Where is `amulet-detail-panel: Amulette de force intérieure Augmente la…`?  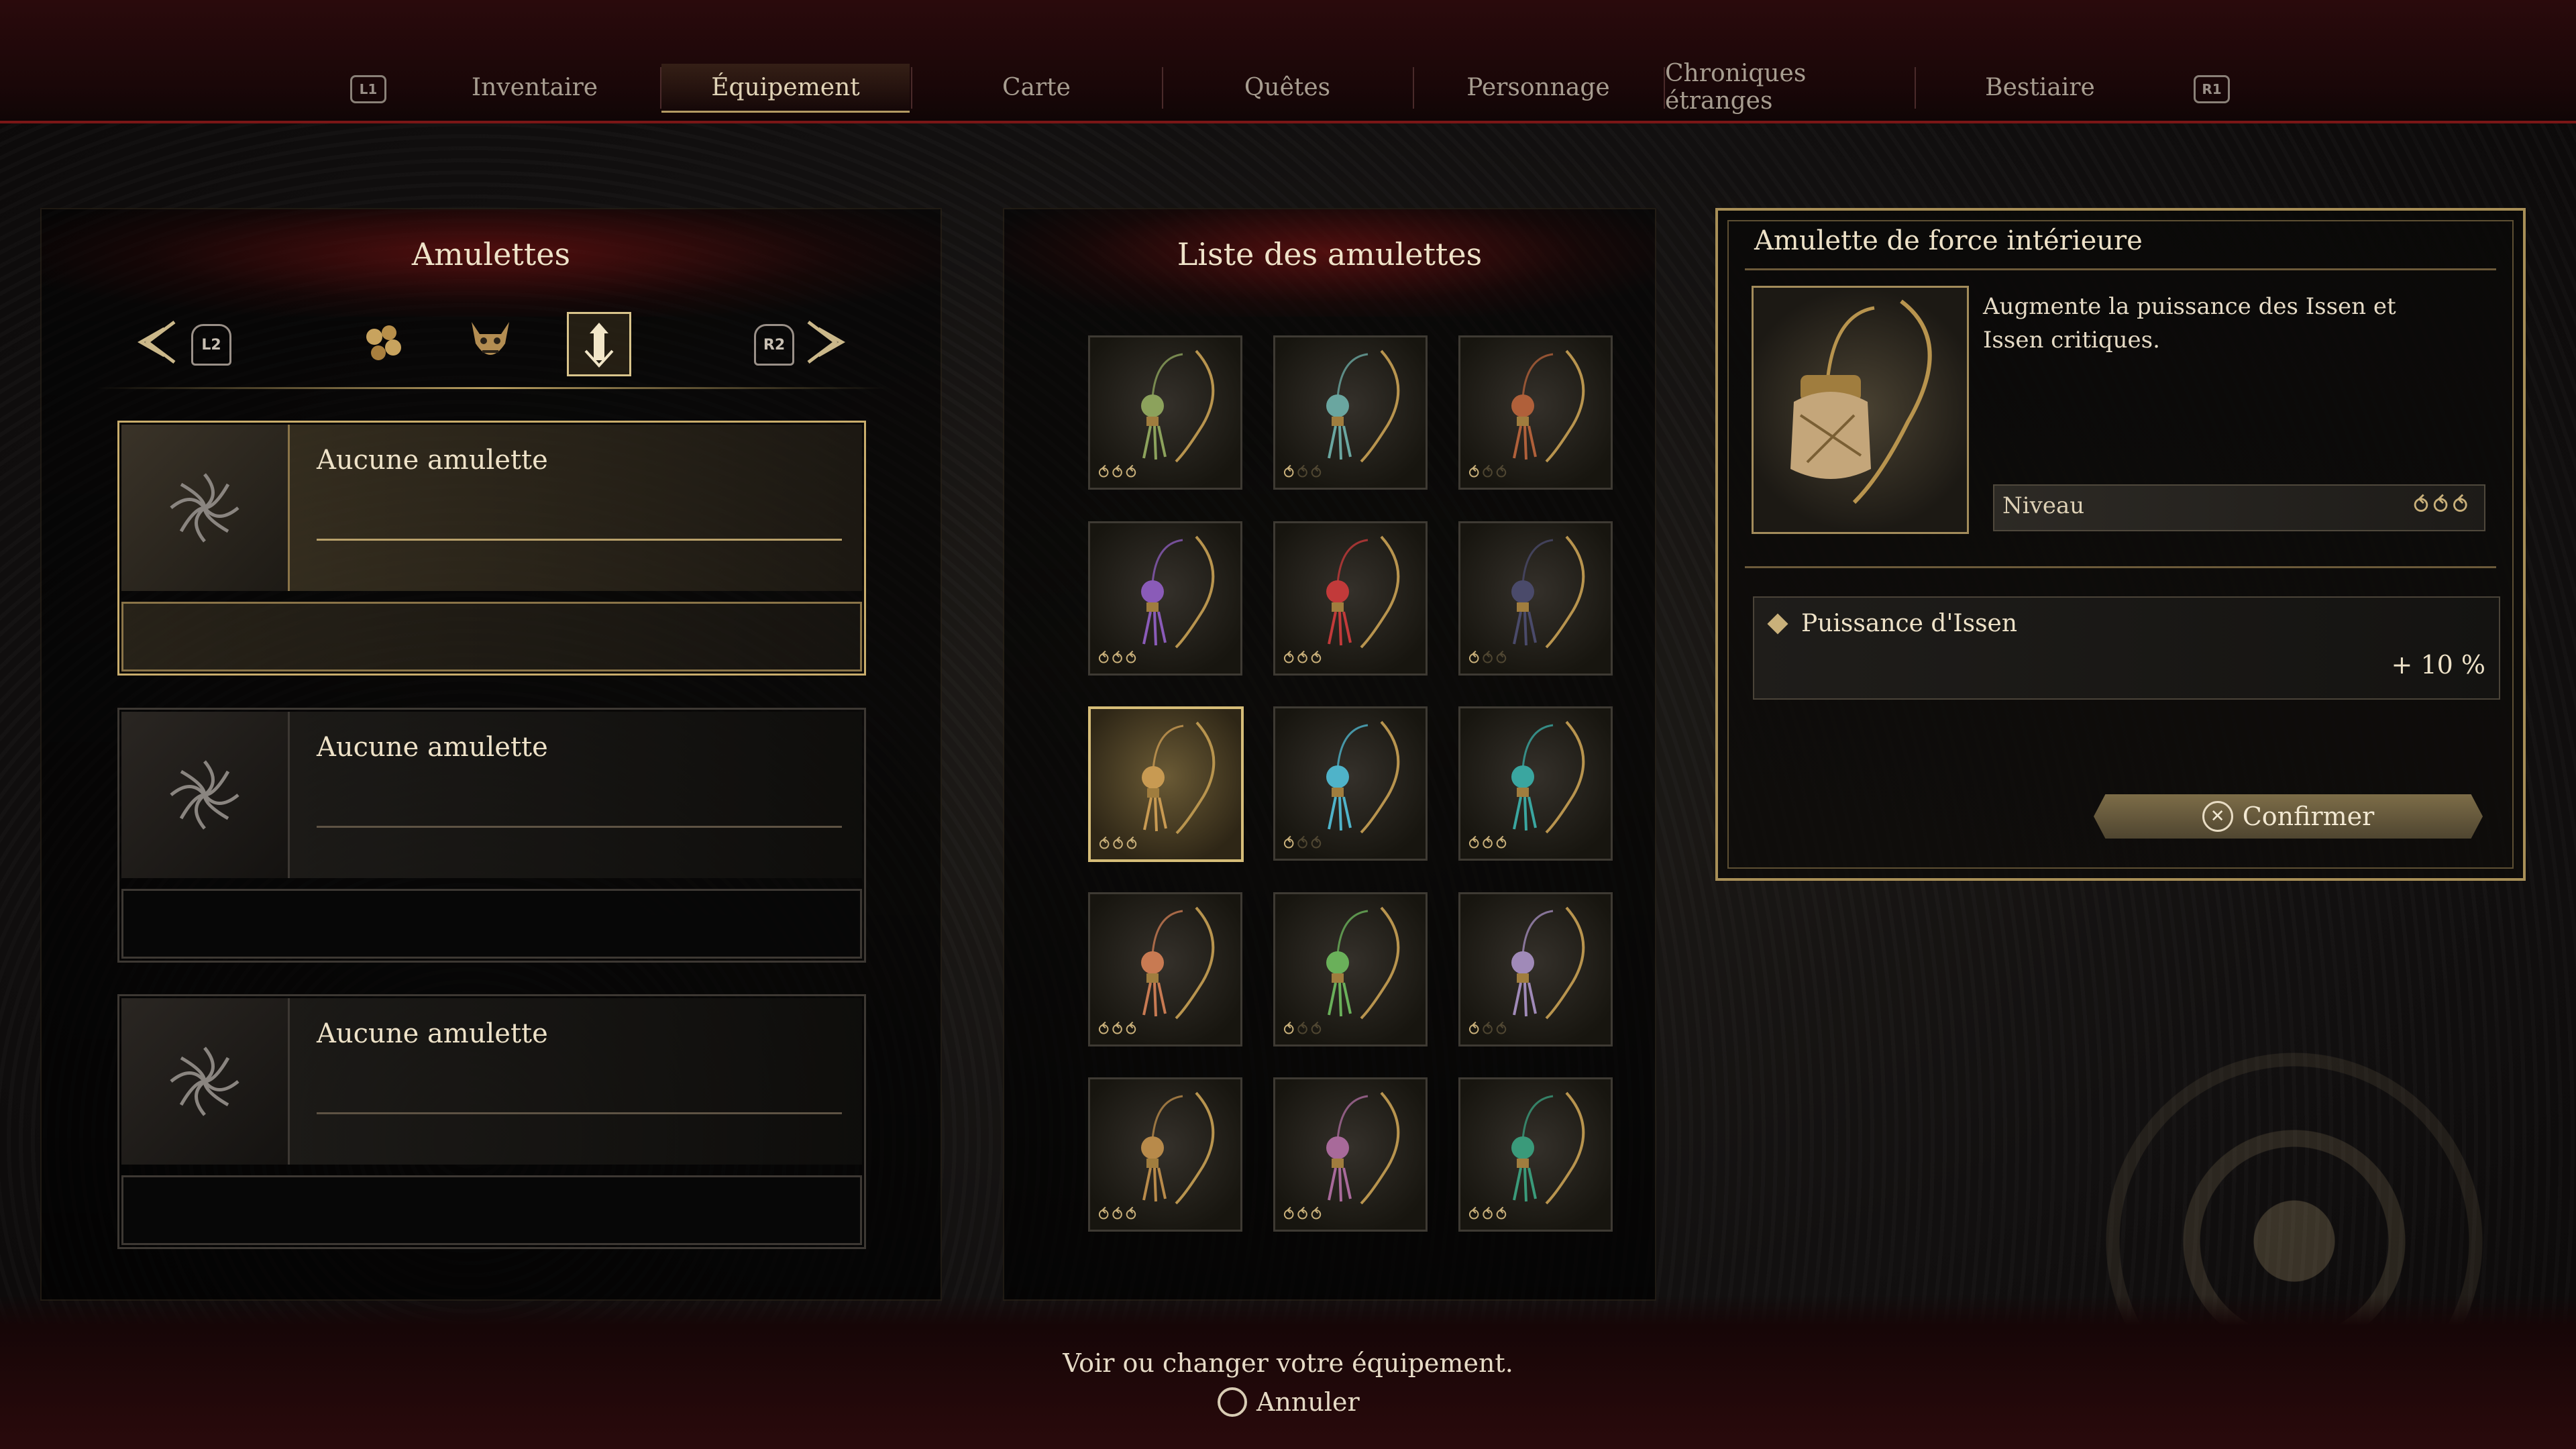 amulet-detail-panel: Amulette de force intérieure Augmente la… is located at coordinates (2120, 544).